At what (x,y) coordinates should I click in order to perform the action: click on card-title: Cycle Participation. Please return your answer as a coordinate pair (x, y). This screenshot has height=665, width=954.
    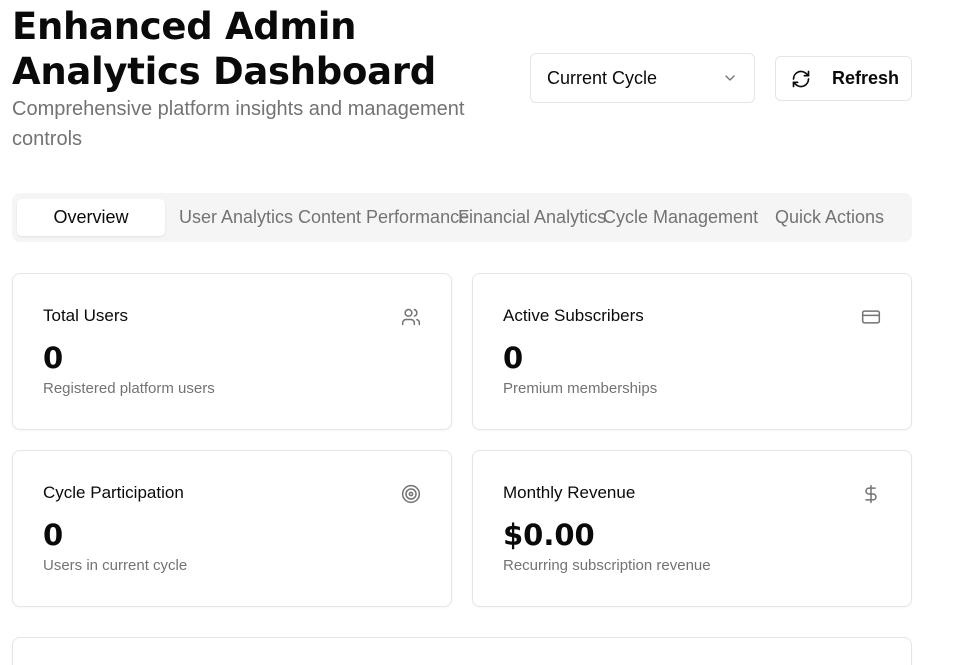
    Looking at the image, I should click on (113, 492).